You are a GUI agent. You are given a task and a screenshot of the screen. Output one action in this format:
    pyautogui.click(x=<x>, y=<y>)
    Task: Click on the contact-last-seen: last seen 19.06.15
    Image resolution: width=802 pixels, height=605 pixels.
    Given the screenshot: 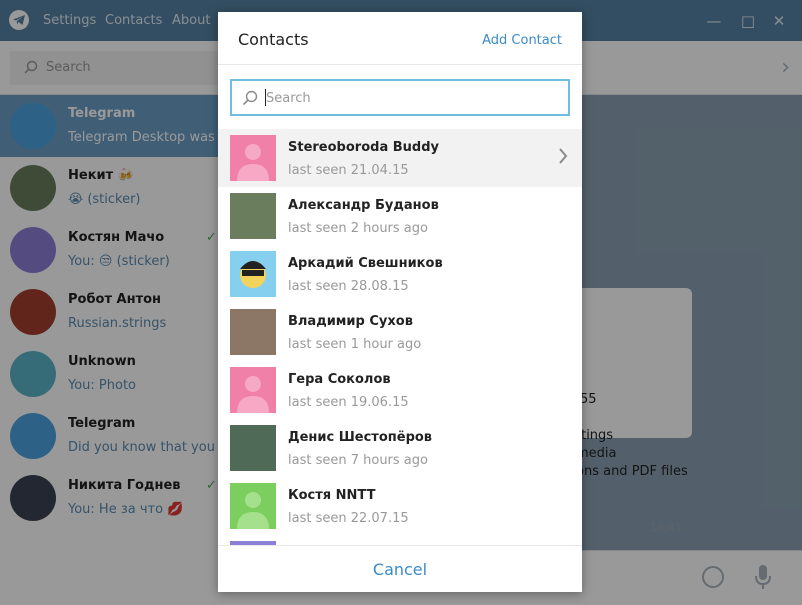 What is the action you would take?
    pyautogui.click(x=348, y=402)
    